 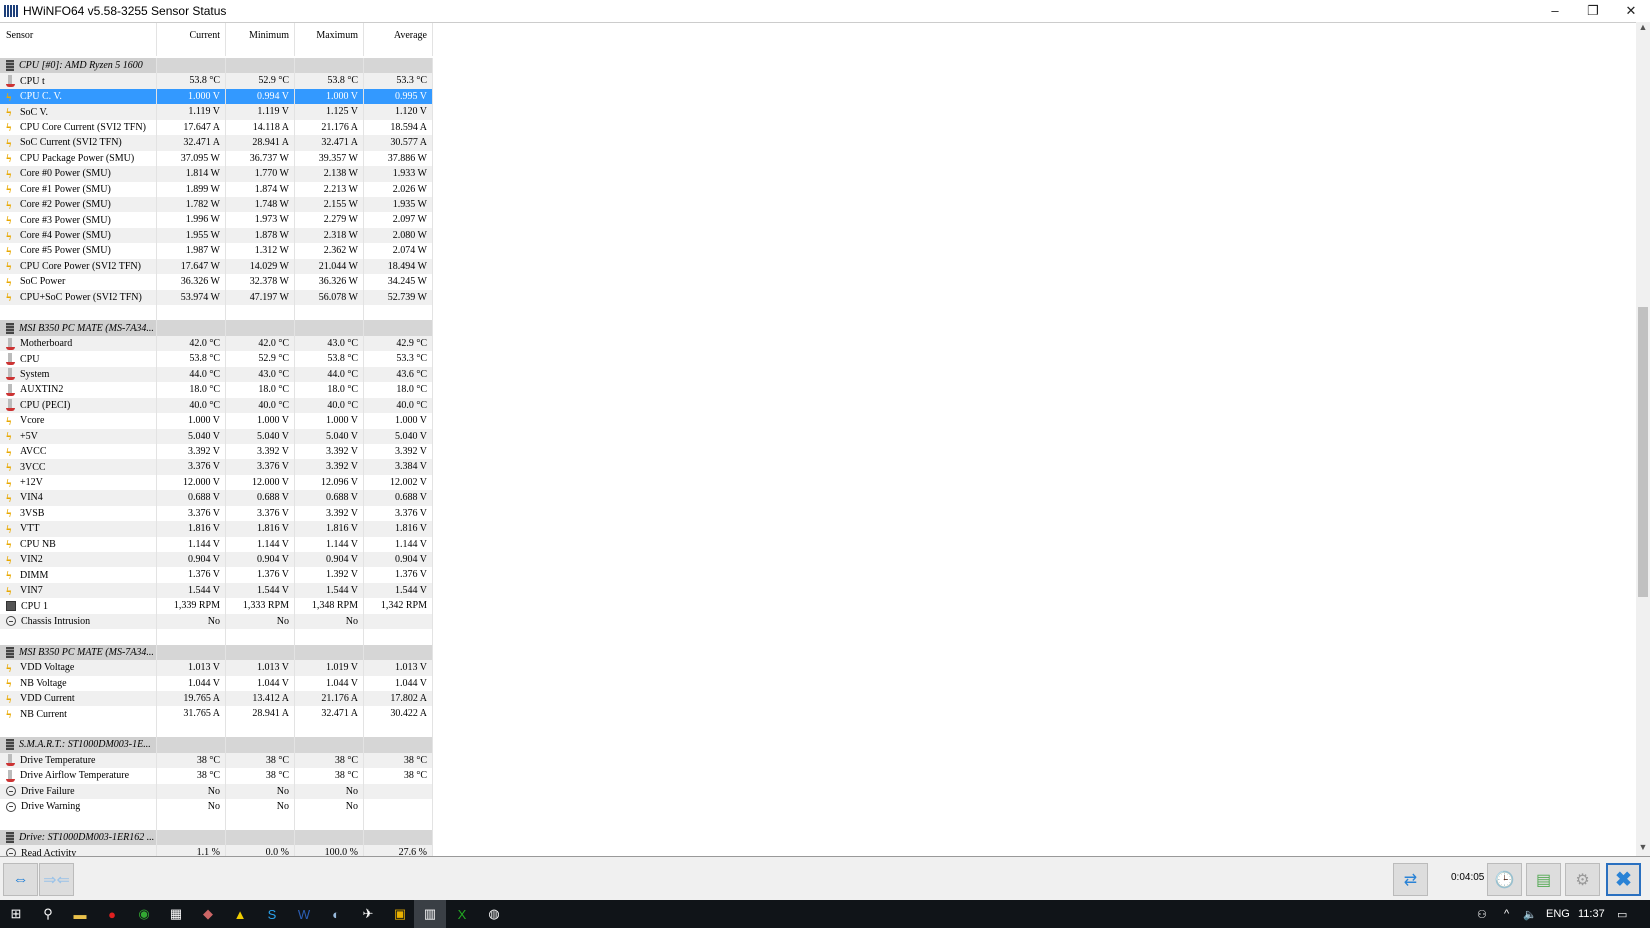 What do you see at coordinates (818, 421) in the screenshot?
I see `sensor-row: ϟ Vcore 1.000 V 1.000 V 1.000 V 1.000 V` at bounding box center [818, 421].